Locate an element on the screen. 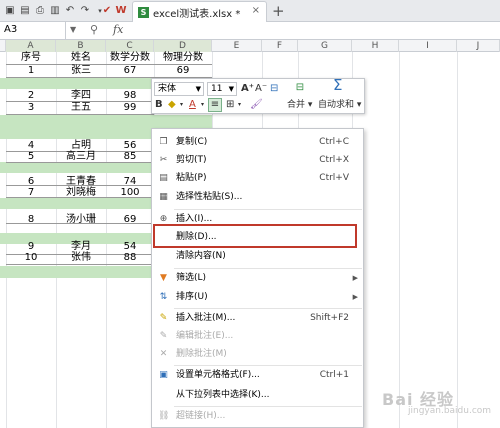  undo-icon: ↶ is located at coordinates (70, 11).